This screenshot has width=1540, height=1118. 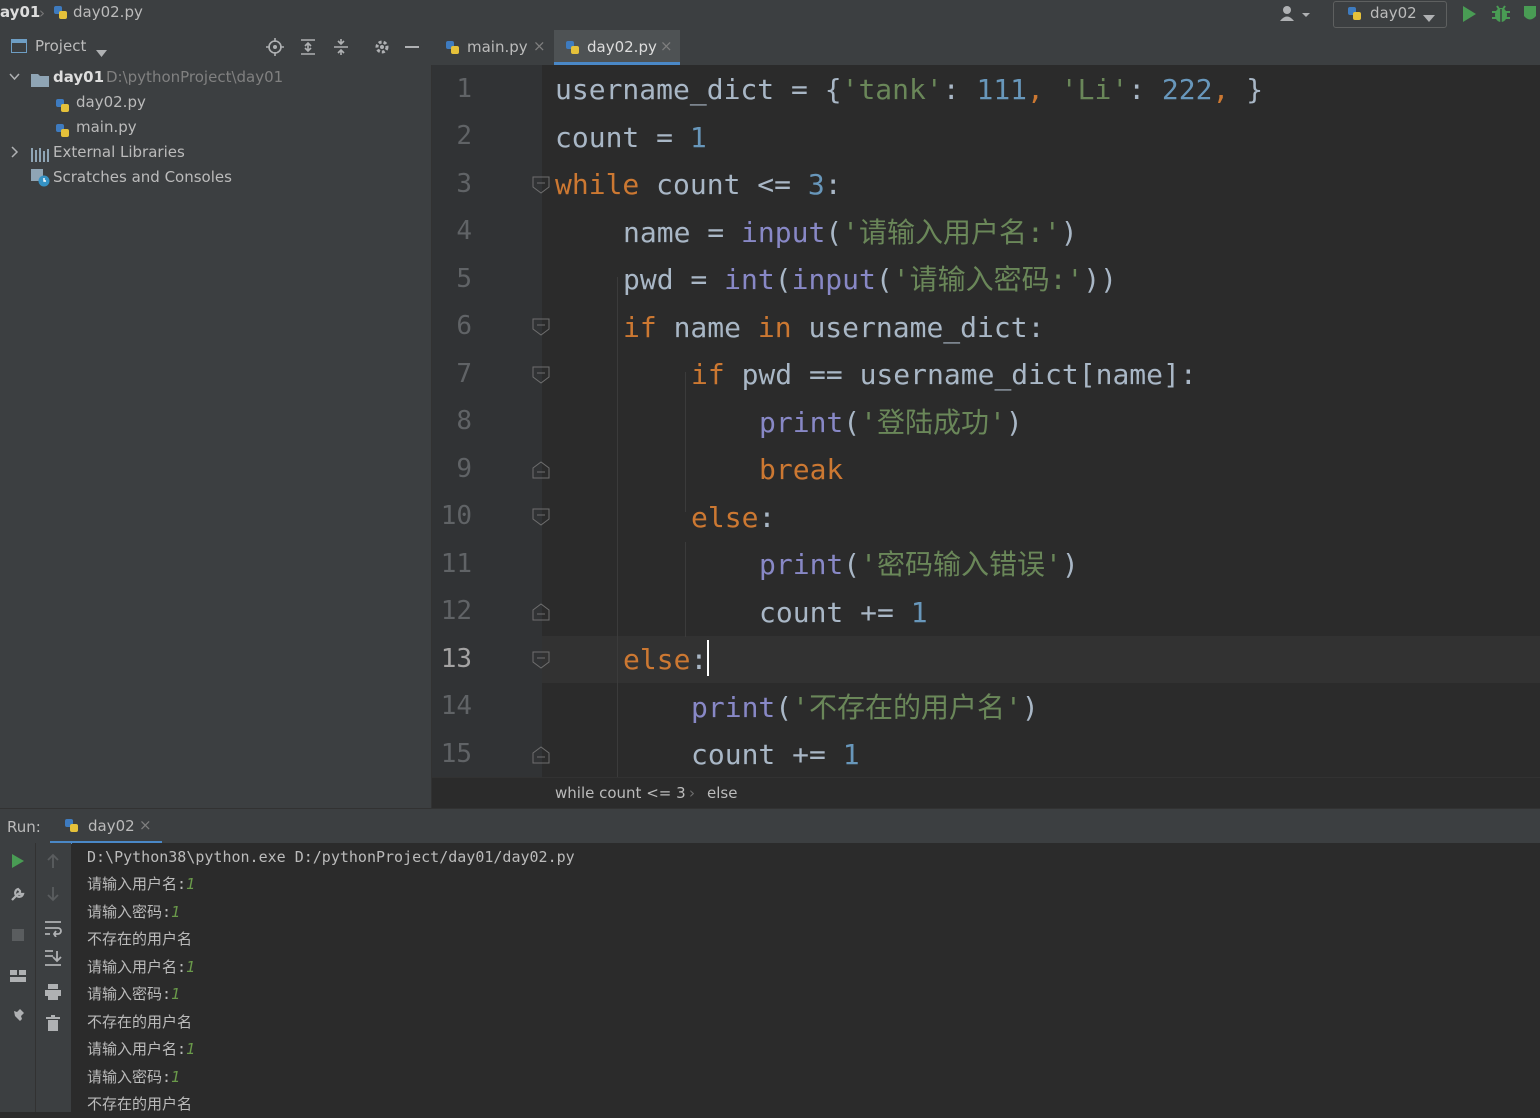 What do you see at coordinates (456, 754) in the screenshot?
I see `line-number: 15` at bounding box center [456, 754].